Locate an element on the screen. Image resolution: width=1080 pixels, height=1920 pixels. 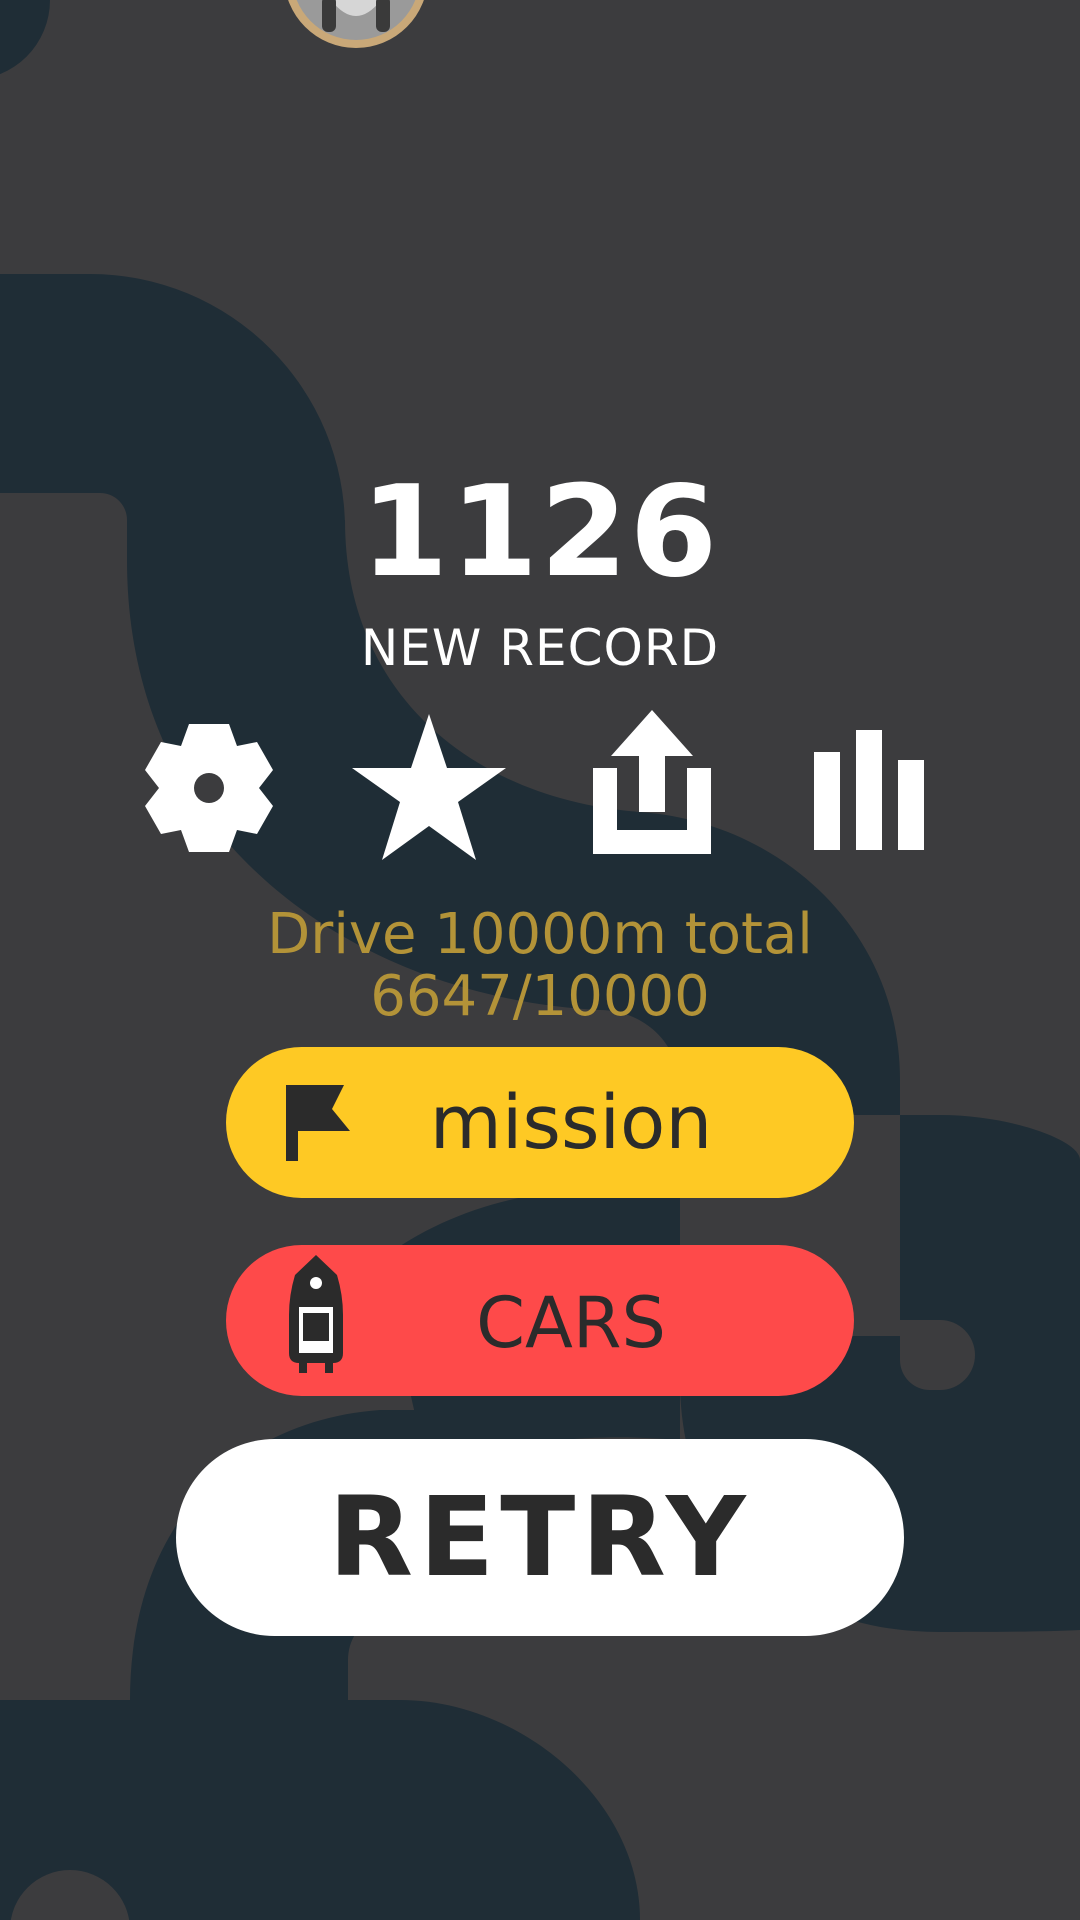
new-record-label: NEW RECORD is located at coordinates (540, 648).